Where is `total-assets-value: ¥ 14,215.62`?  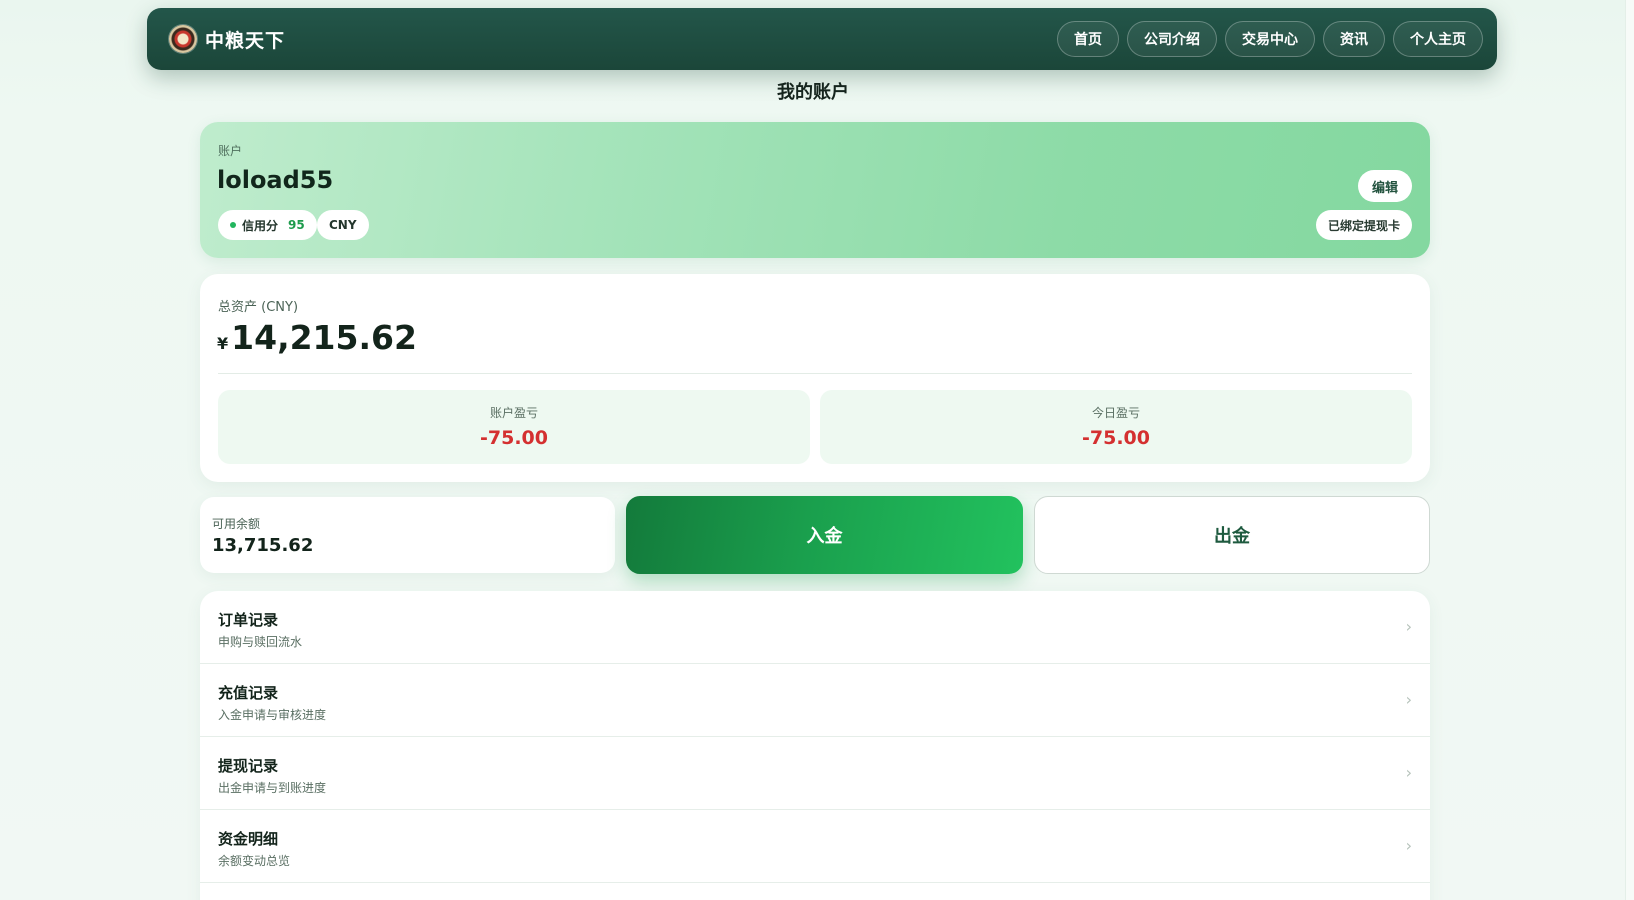 total-assets-value: ¥ 14,215.62 is located at coordinates (317, 337).